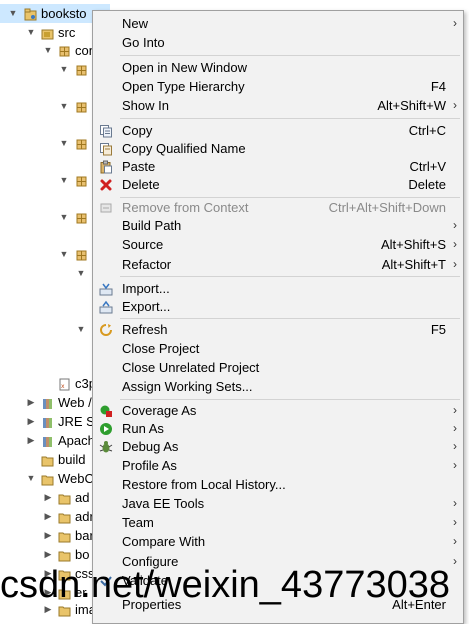  I want to click on menu-shortcut: Alt+Shift+T, so click(413, 264).